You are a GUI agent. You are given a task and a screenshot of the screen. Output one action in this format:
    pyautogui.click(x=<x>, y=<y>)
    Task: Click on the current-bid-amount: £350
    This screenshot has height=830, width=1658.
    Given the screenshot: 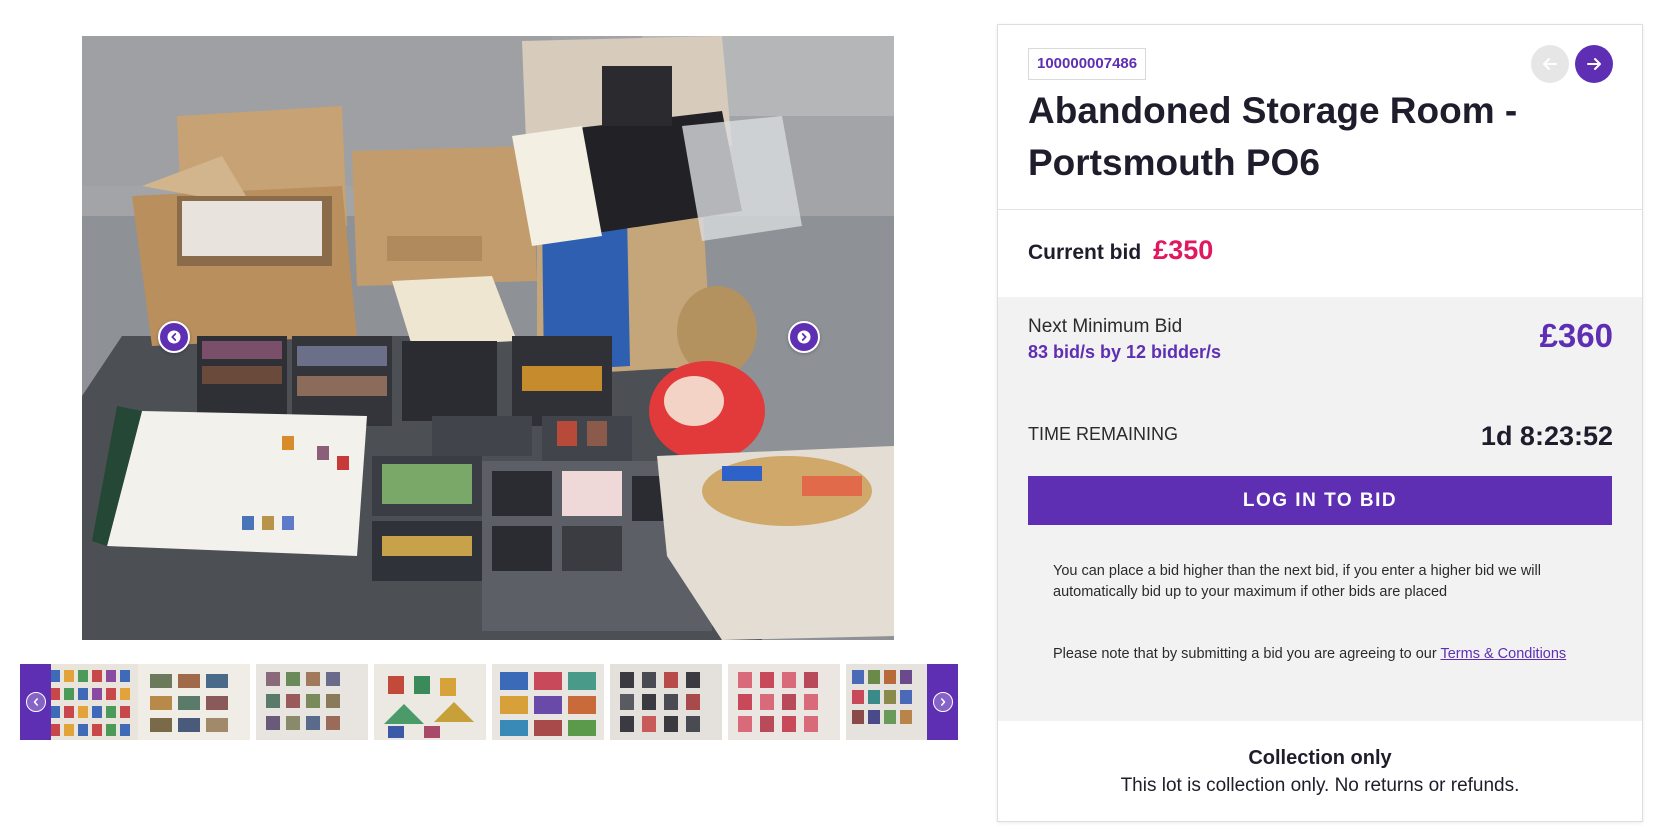 What is the action you would take?
    pyautogui.click(x=1183, y=250)
    